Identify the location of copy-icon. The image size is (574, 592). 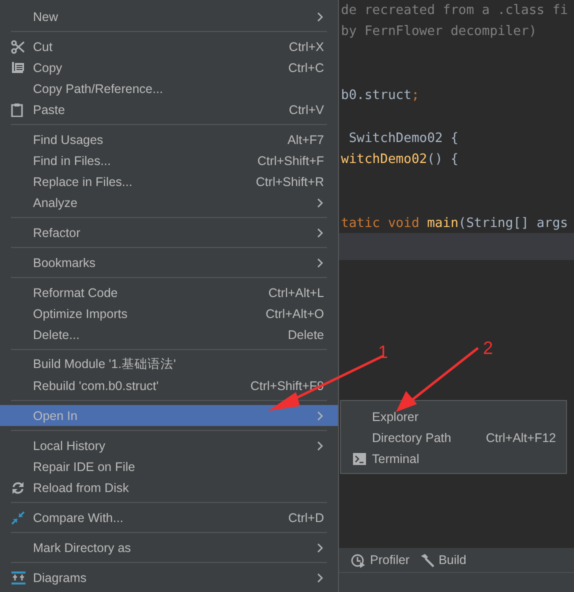
(18, 67).